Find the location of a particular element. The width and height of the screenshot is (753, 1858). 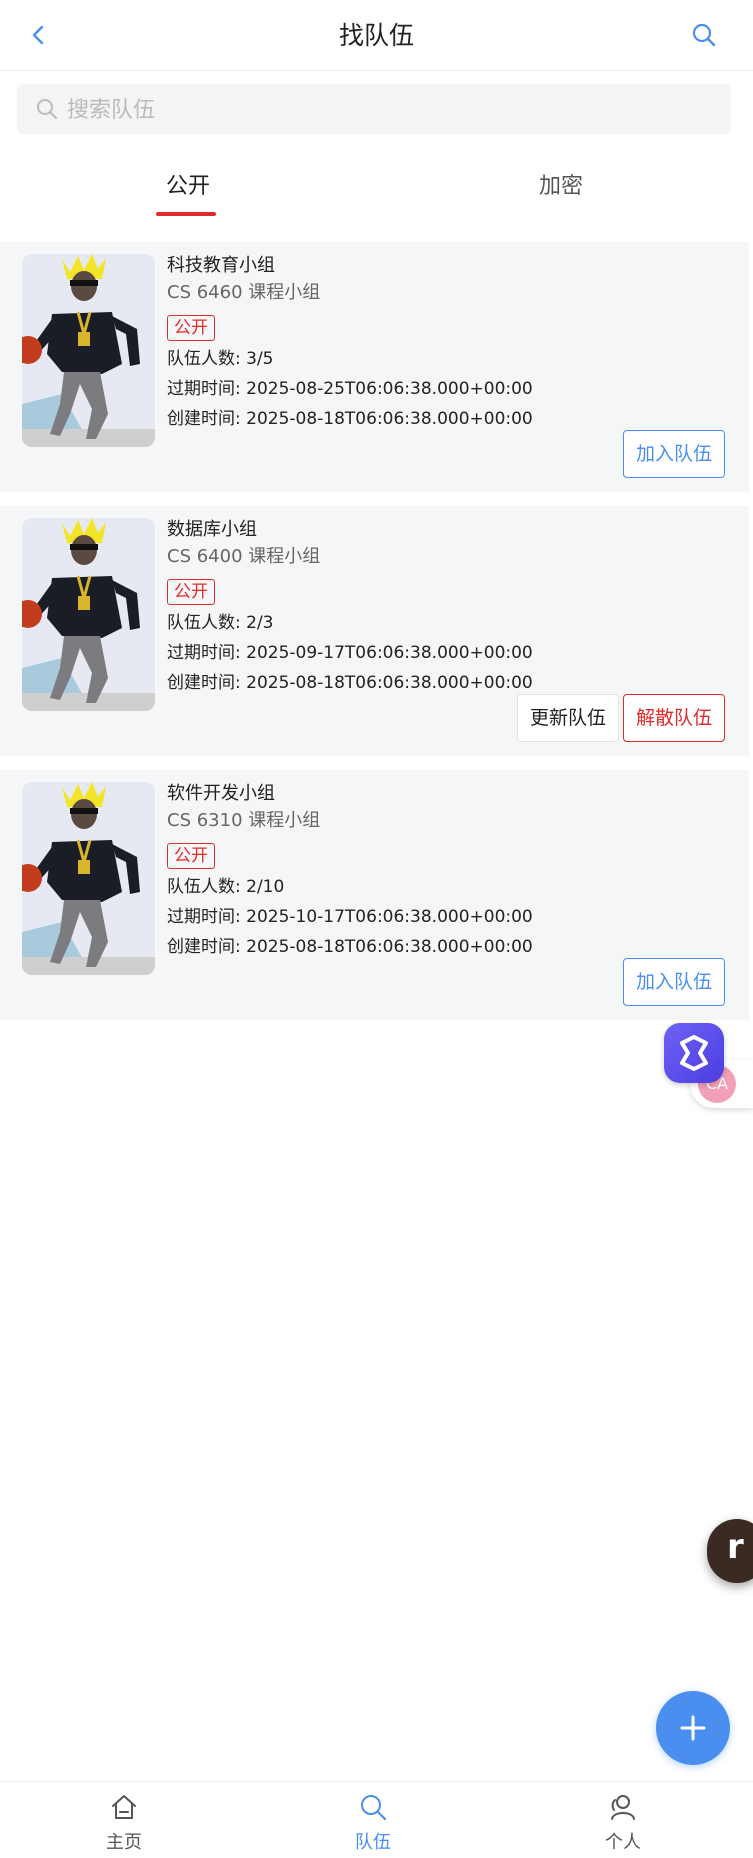

team-name: 软件开发小组 is located at coordinates (221, 793).